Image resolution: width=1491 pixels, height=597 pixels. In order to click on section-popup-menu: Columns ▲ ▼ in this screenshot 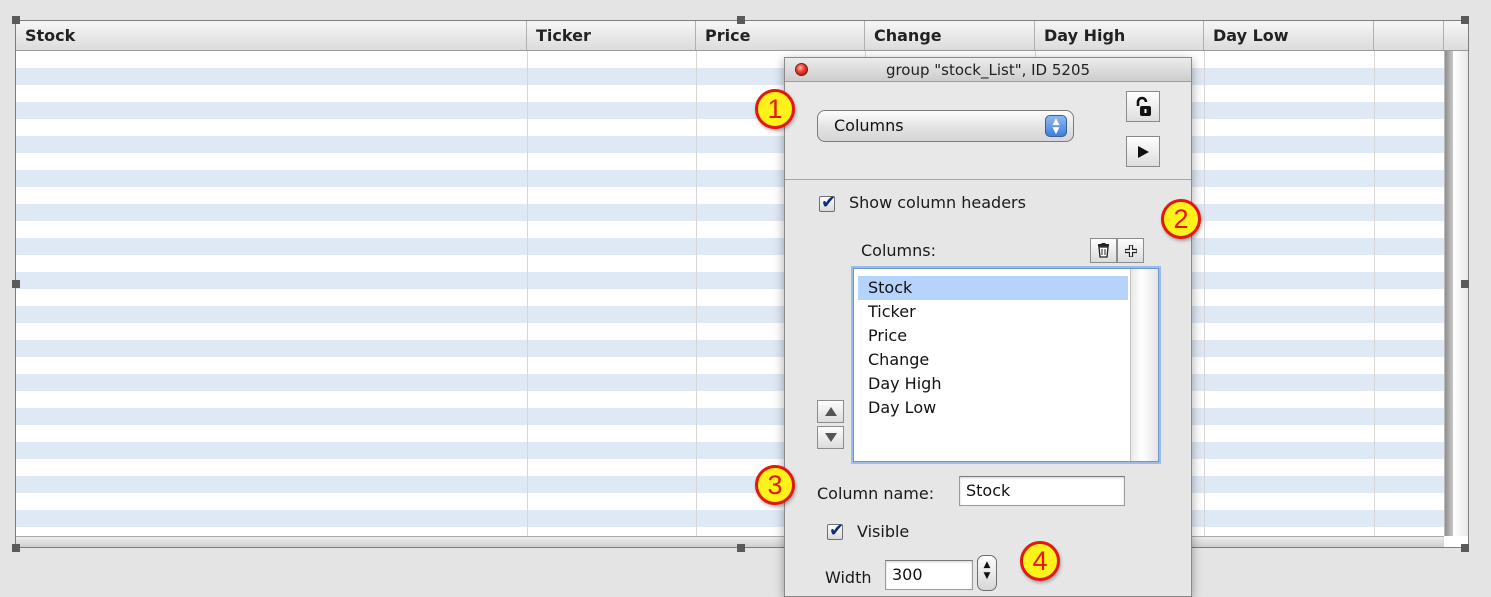, I will do `click(945, 126)`.